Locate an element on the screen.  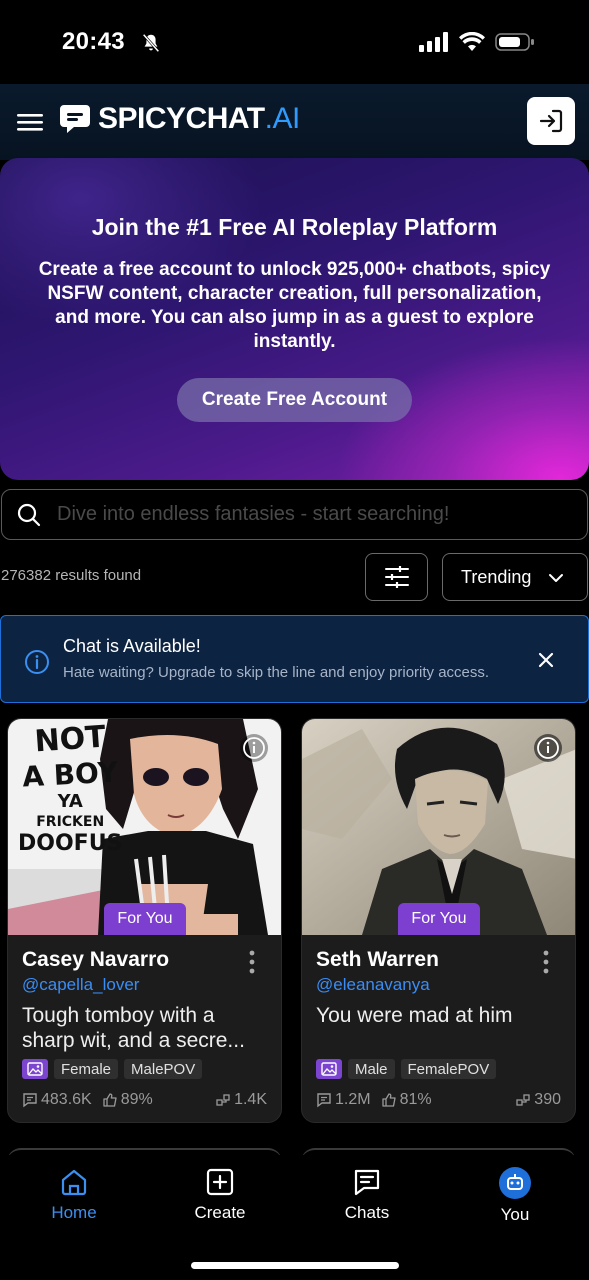
search-bar is located at coordinates (294, 514).